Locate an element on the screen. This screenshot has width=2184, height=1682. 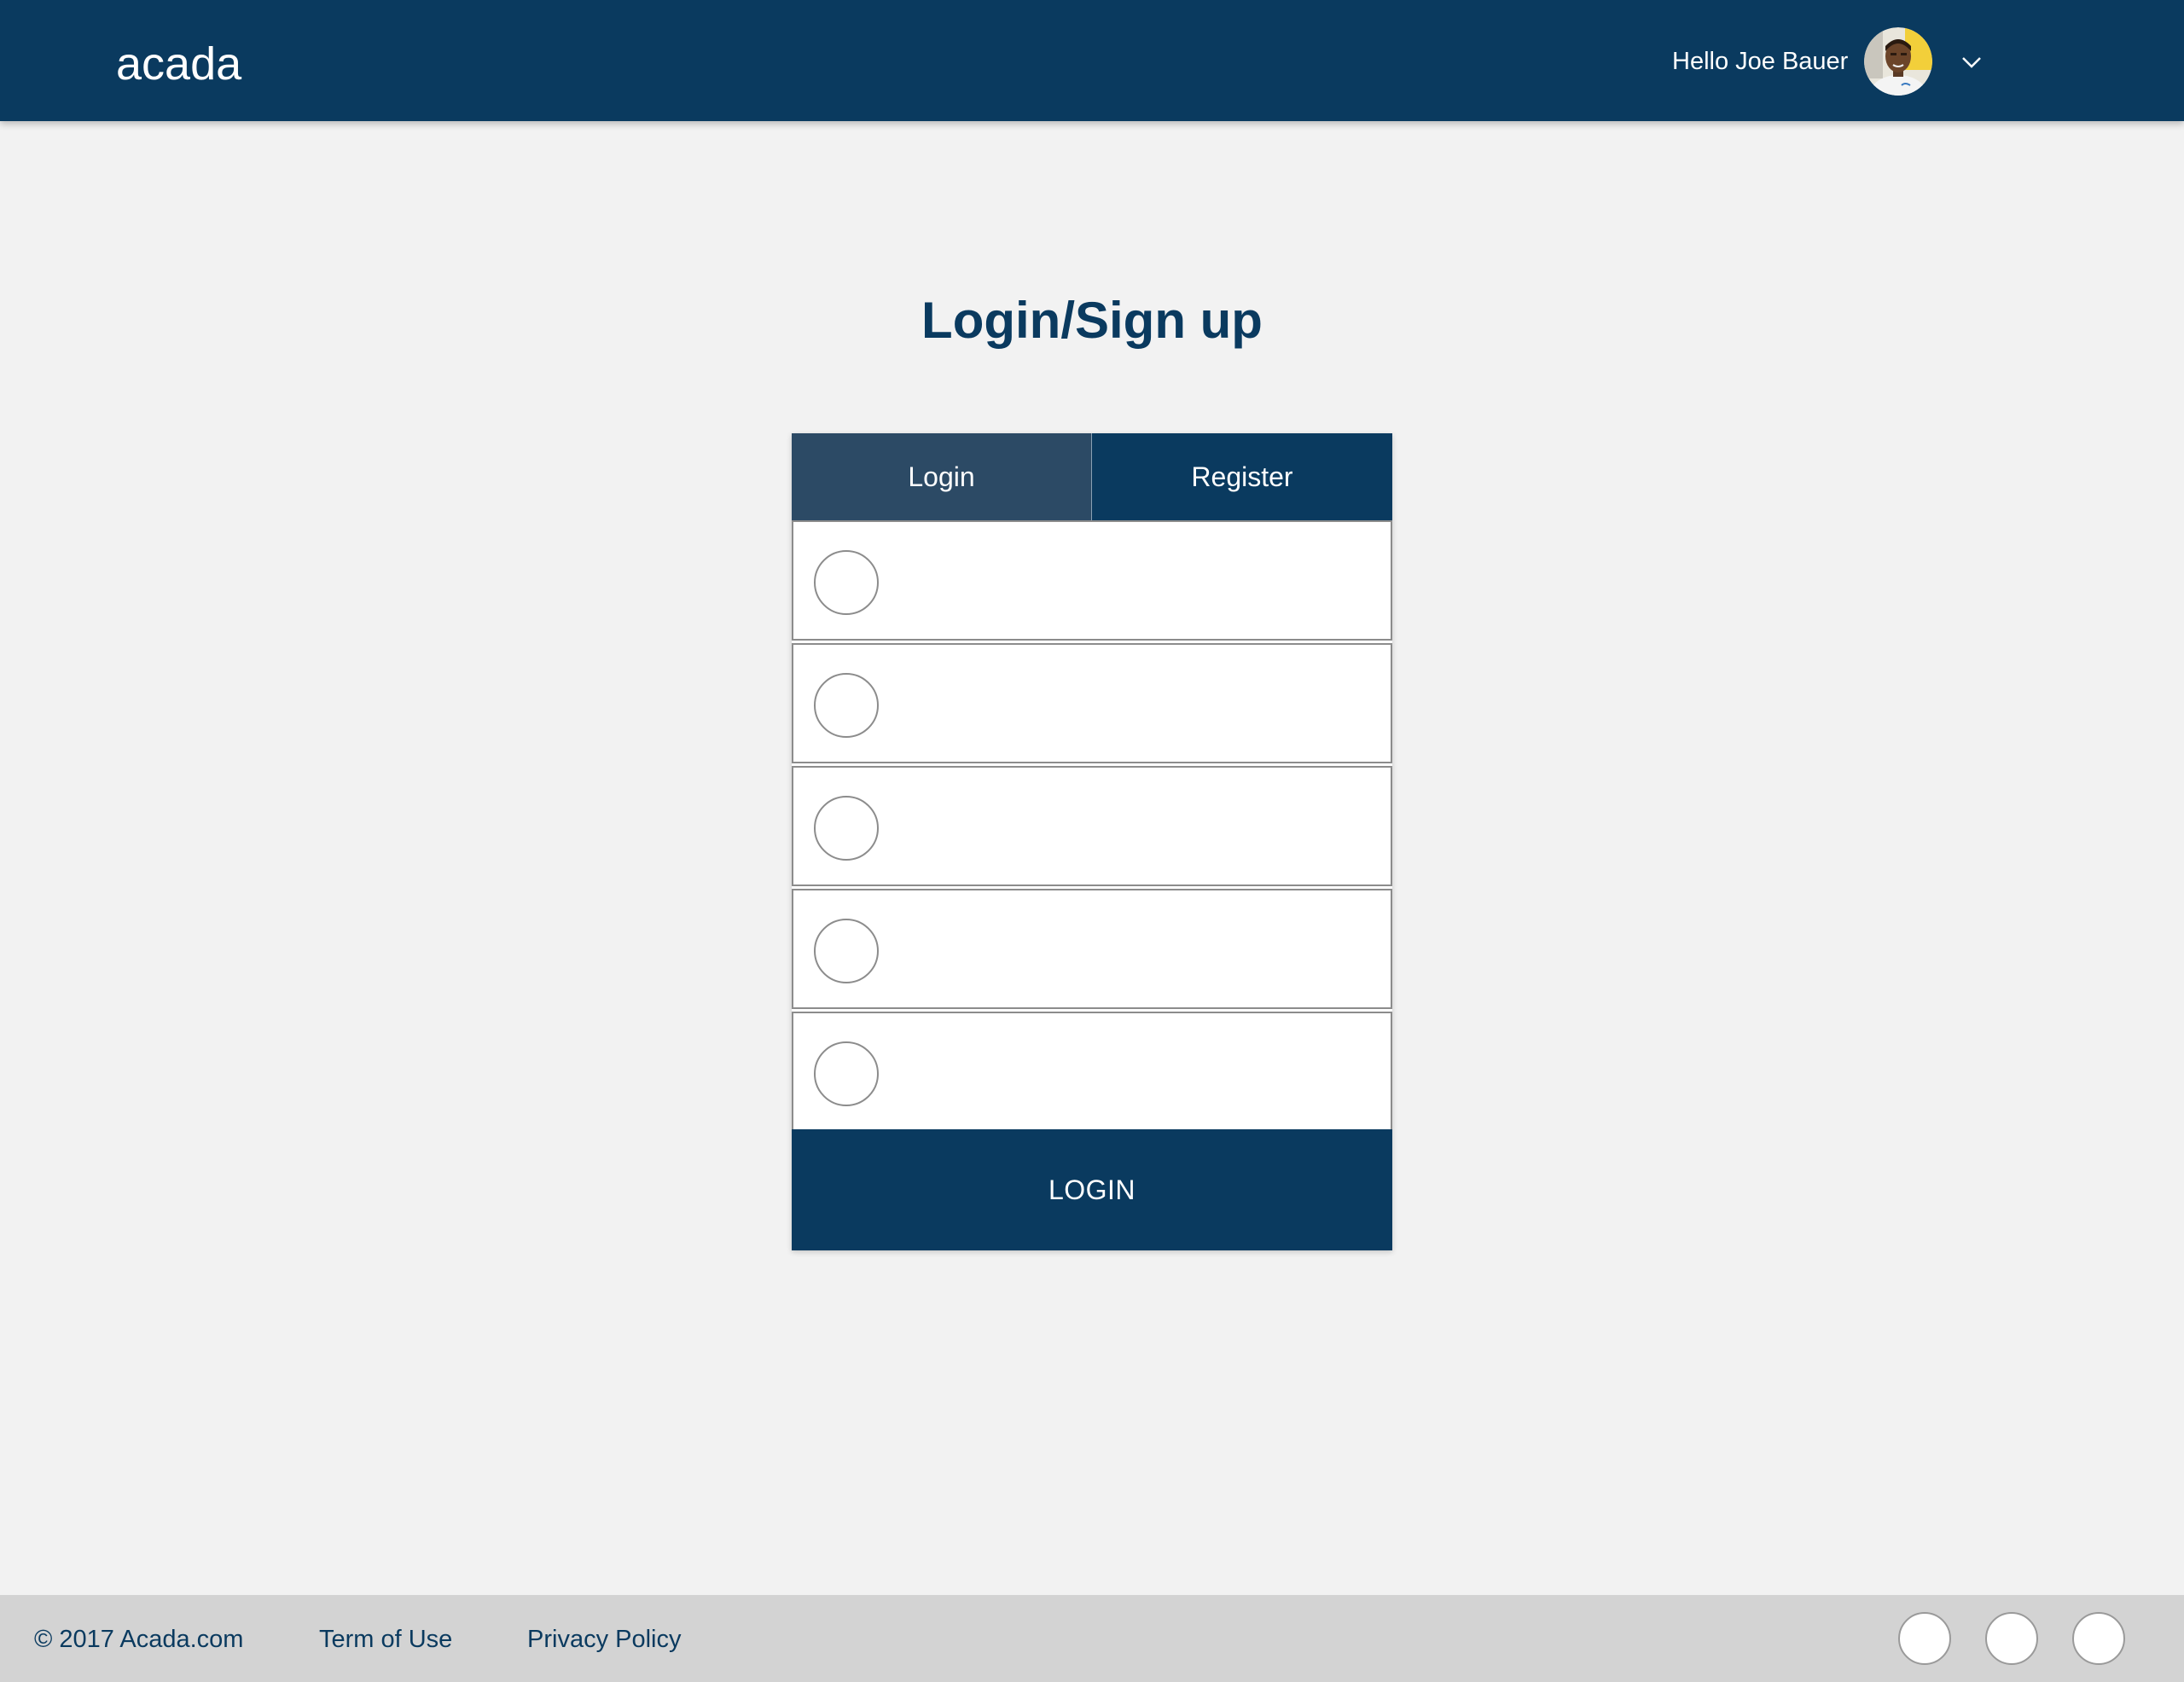
chevron-down-icon is located at coordinates (1972, 62).